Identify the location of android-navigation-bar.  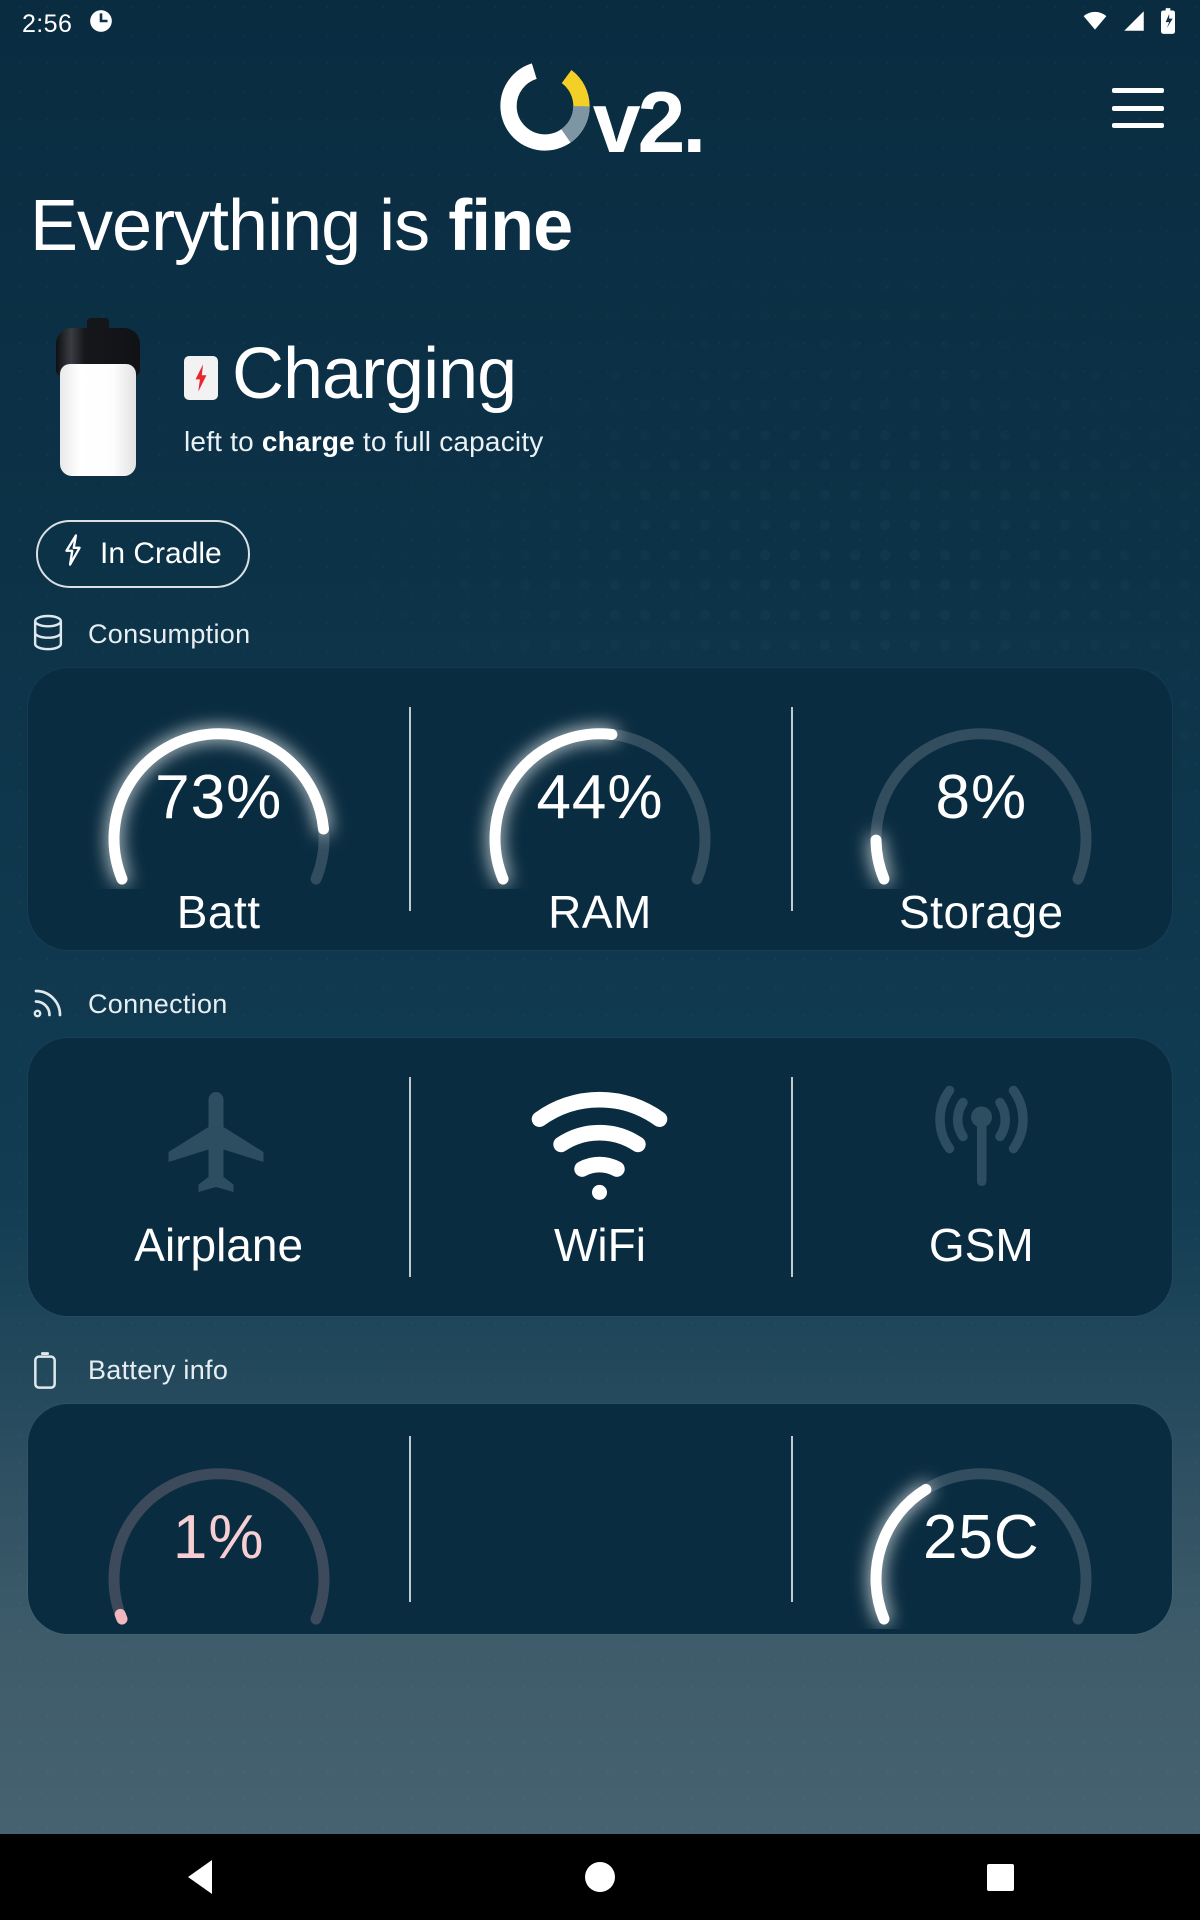
(600, 1877).